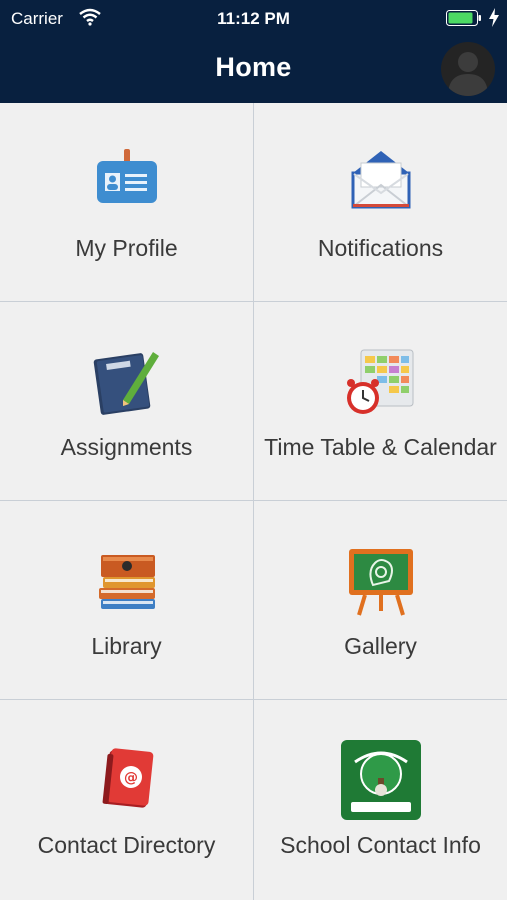 The image size is (507, 900). I want to click on tile-time-table-calendar: Time Table & Calendar, so click(380, 401).